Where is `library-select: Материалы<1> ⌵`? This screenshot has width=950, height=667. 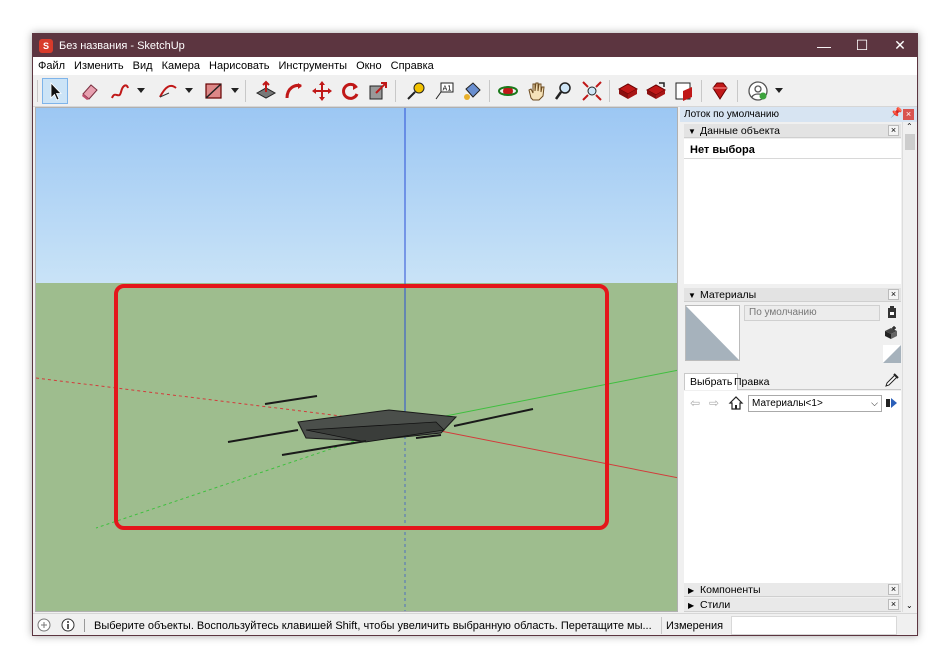 library-select: Материалы<1> ⌵ is located at coordinates (815, 403).